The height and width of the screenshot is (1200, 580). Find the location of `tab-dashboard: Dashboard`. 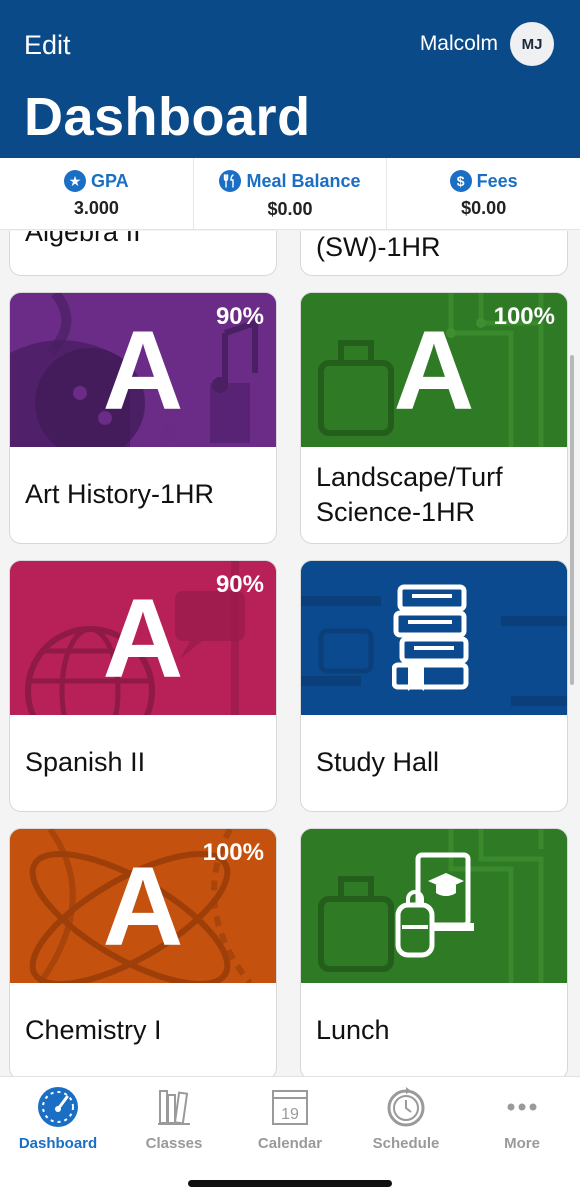

tab-dashboard: Dashboard is located at coordinates (58, 1118).